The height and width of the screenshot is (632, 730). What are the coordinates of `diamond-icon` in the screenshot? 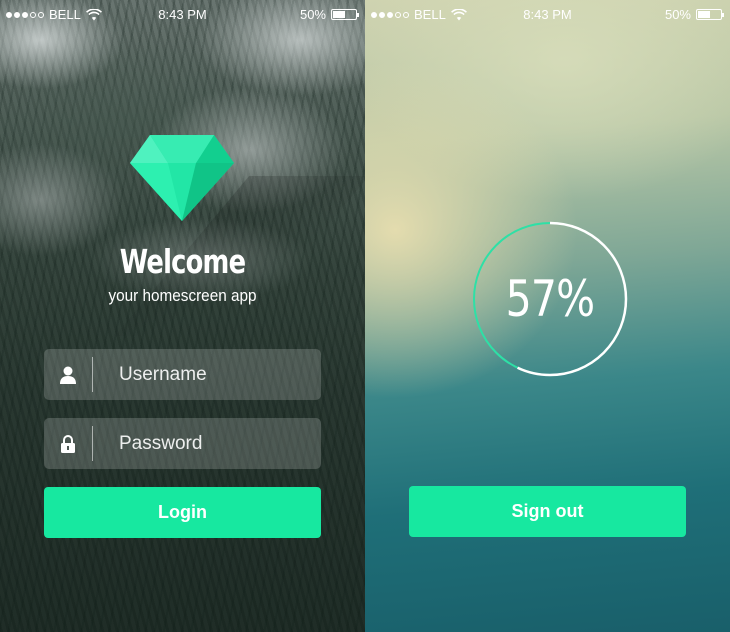 It's located at (182, 178).